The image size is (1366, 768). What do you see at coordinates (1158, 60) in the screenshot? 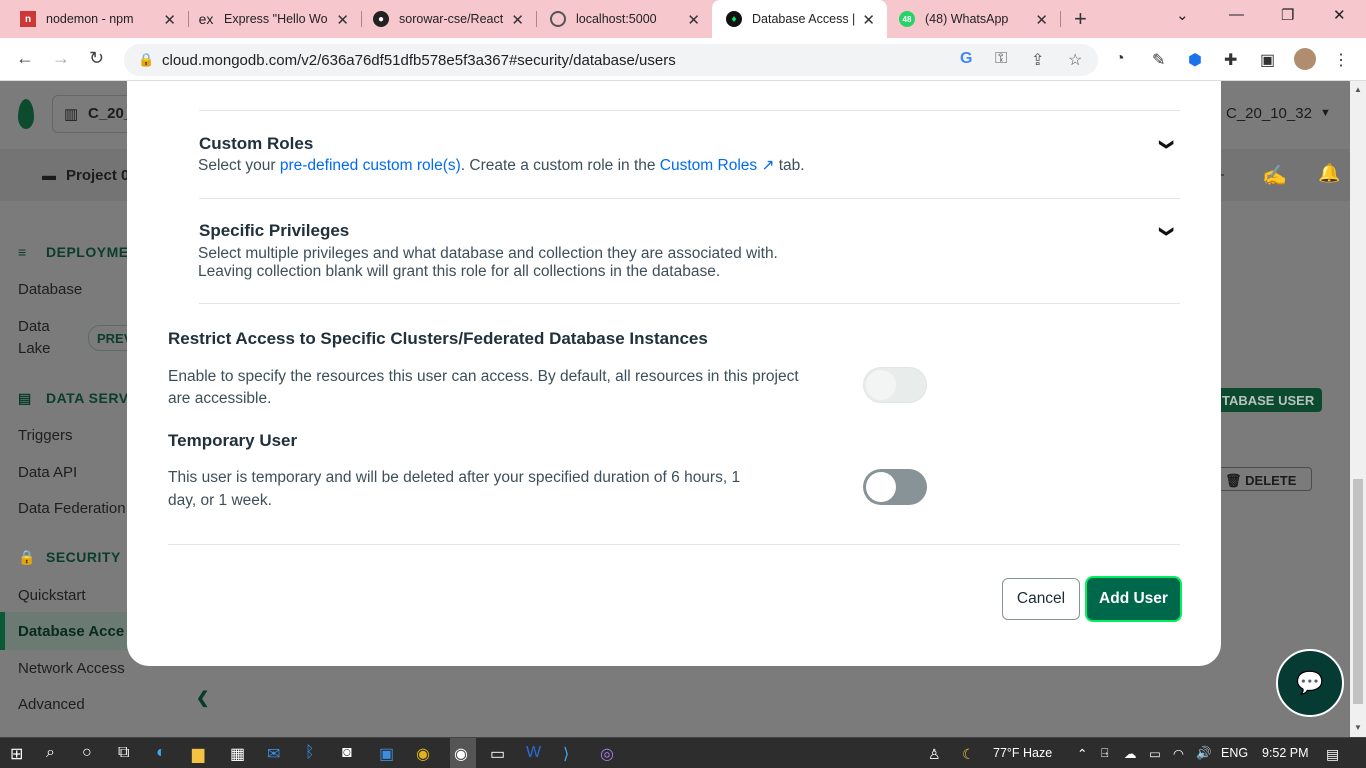
I see `eyedropper-extension-icon: ✎` at bounding box center [1158, 60].